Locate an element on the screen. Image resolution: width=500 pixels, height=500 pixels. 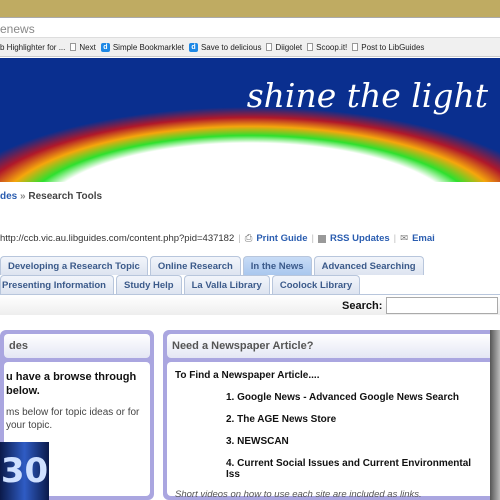
panel-title: Need a Newspaper Article? is located at coordinates (331, 346).